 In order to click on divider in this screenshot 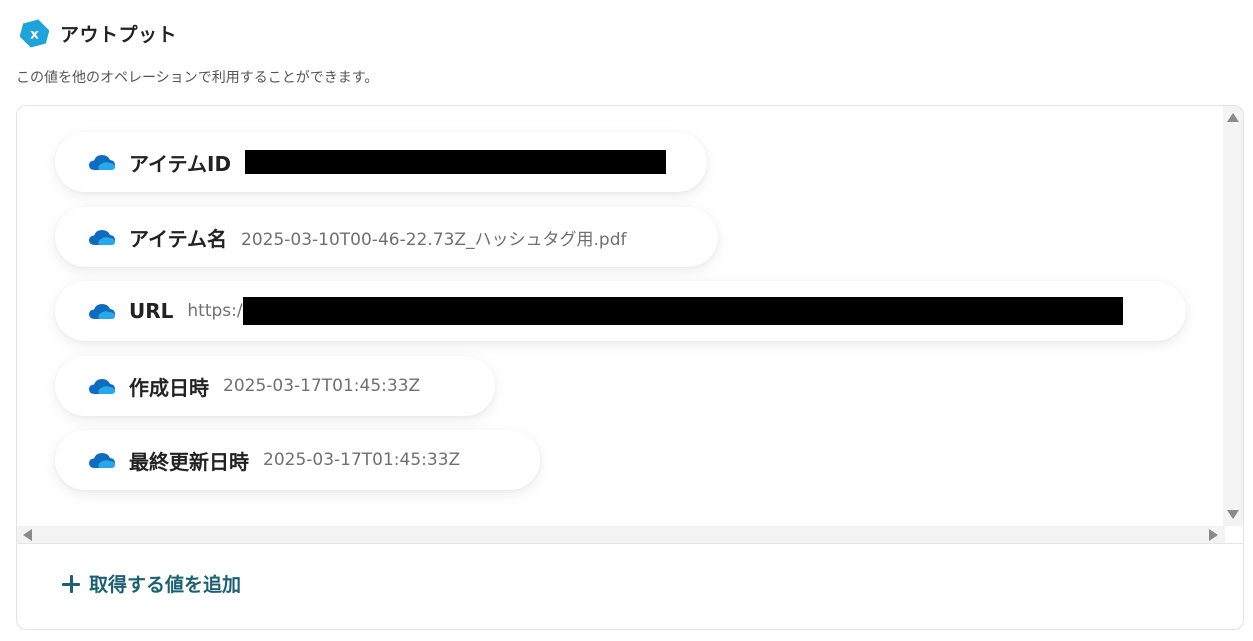, I will do `click(630, 543)`.